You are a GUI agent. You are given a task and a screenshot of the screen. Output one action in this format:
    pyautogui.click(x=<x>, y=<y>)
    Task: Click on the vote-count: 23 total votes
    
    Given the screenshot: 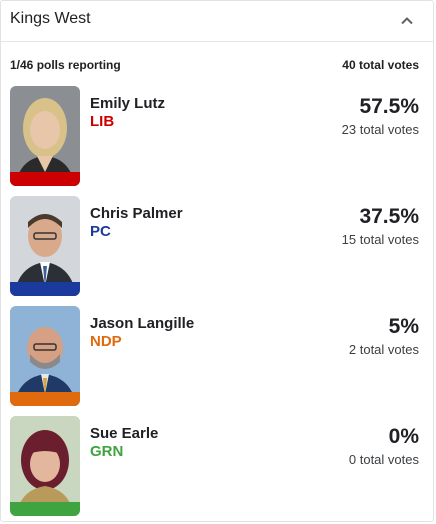 What is the action you would take?
    pyautogui.click(x=380, y=129)
    